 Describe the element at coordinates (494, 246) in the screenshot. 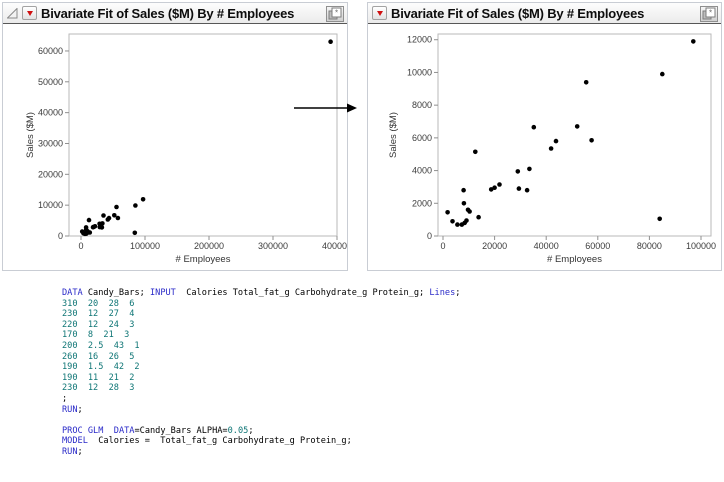

I see `x-tick-label: 20000` at that location.